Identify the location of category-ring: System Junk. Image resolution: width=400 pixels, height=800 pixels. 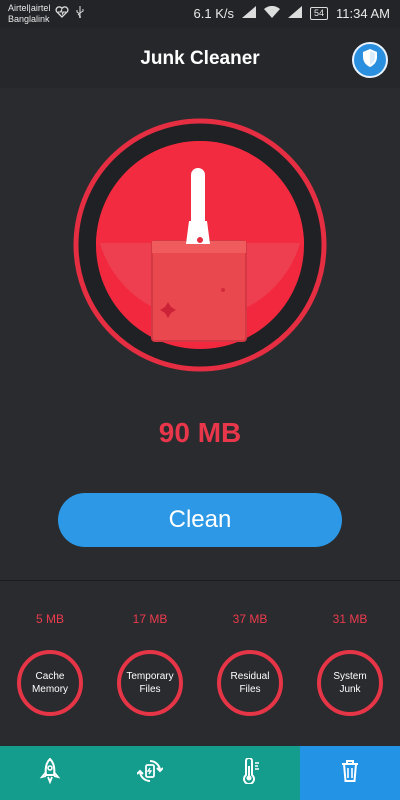
(350, 683).